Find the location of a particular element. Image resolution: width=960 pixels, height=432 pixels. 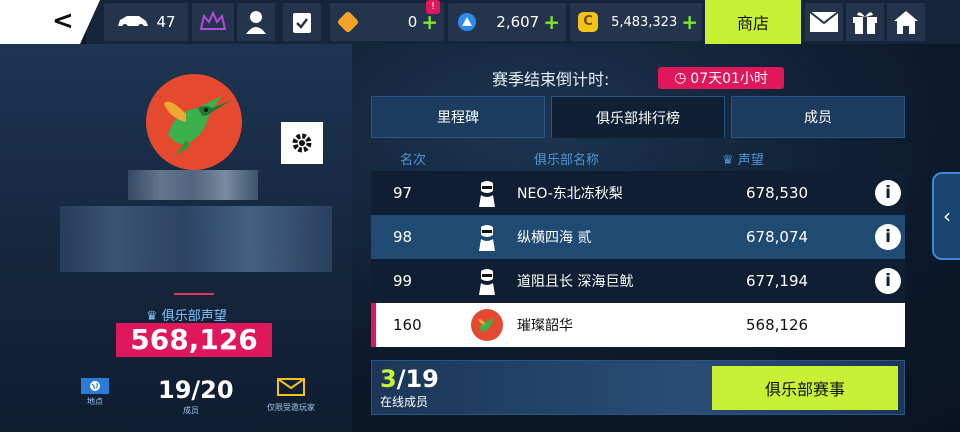

row-rank: 160 is located at coordinates (407, 325).